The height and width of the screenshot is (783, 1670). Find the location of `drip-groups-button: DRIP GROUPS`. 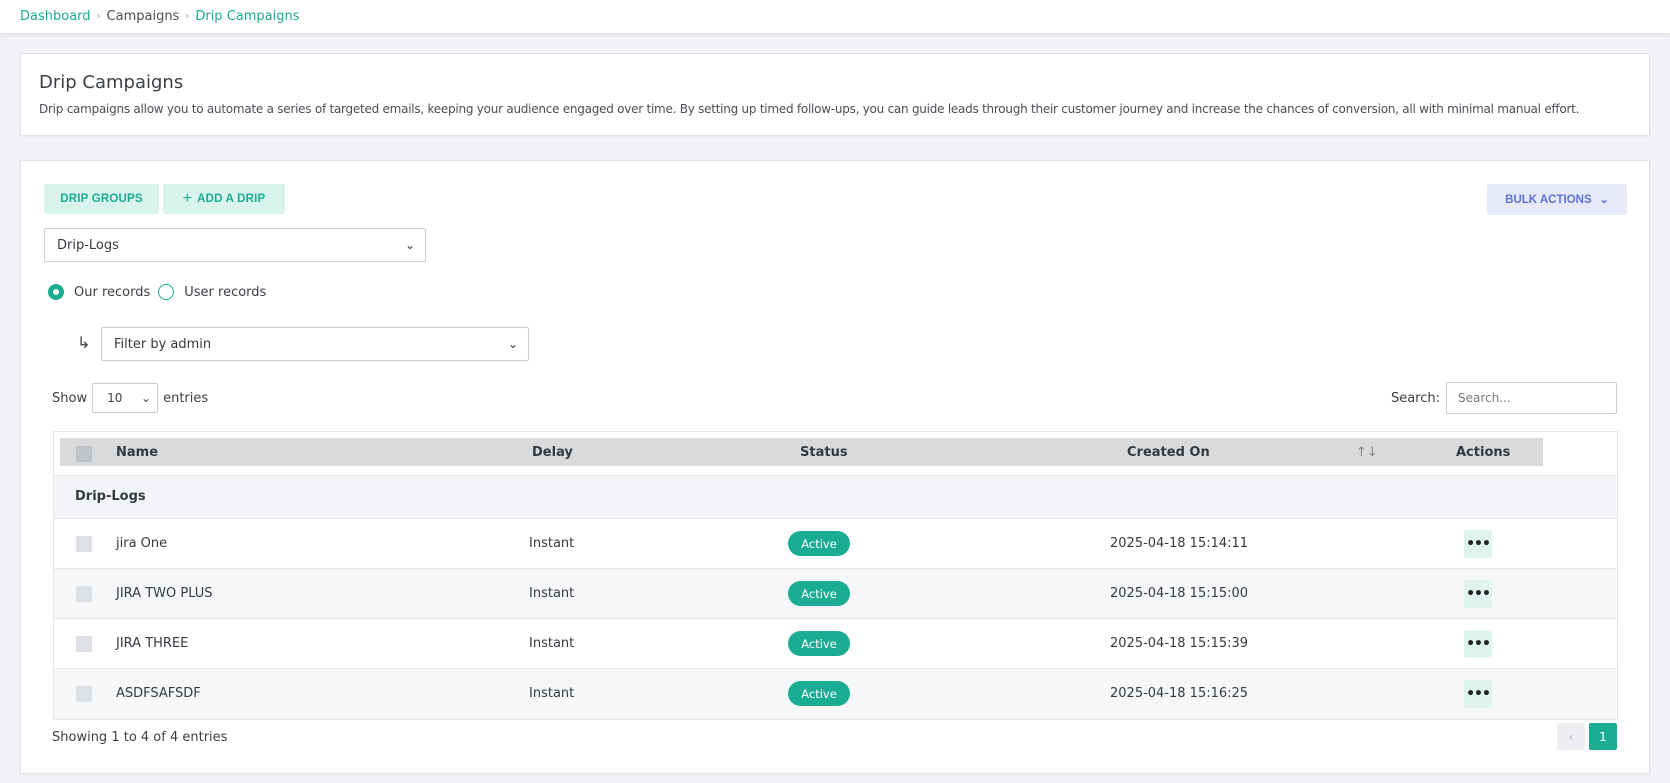

drip-groups-button: DRIP GROUPS is located at coordinates (101, 199).